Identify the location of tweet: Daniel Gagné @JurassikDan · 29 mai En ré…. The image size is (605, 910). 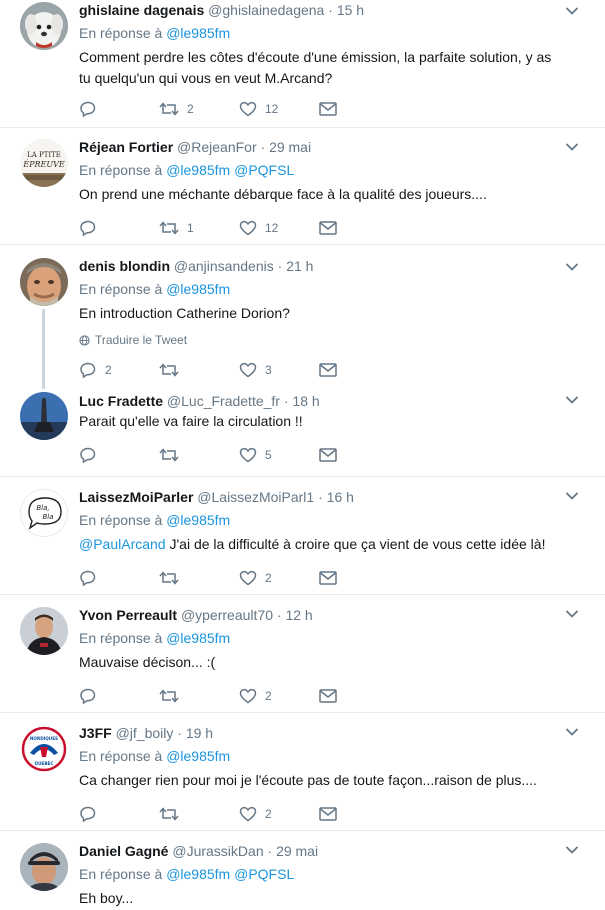
(302, 870).